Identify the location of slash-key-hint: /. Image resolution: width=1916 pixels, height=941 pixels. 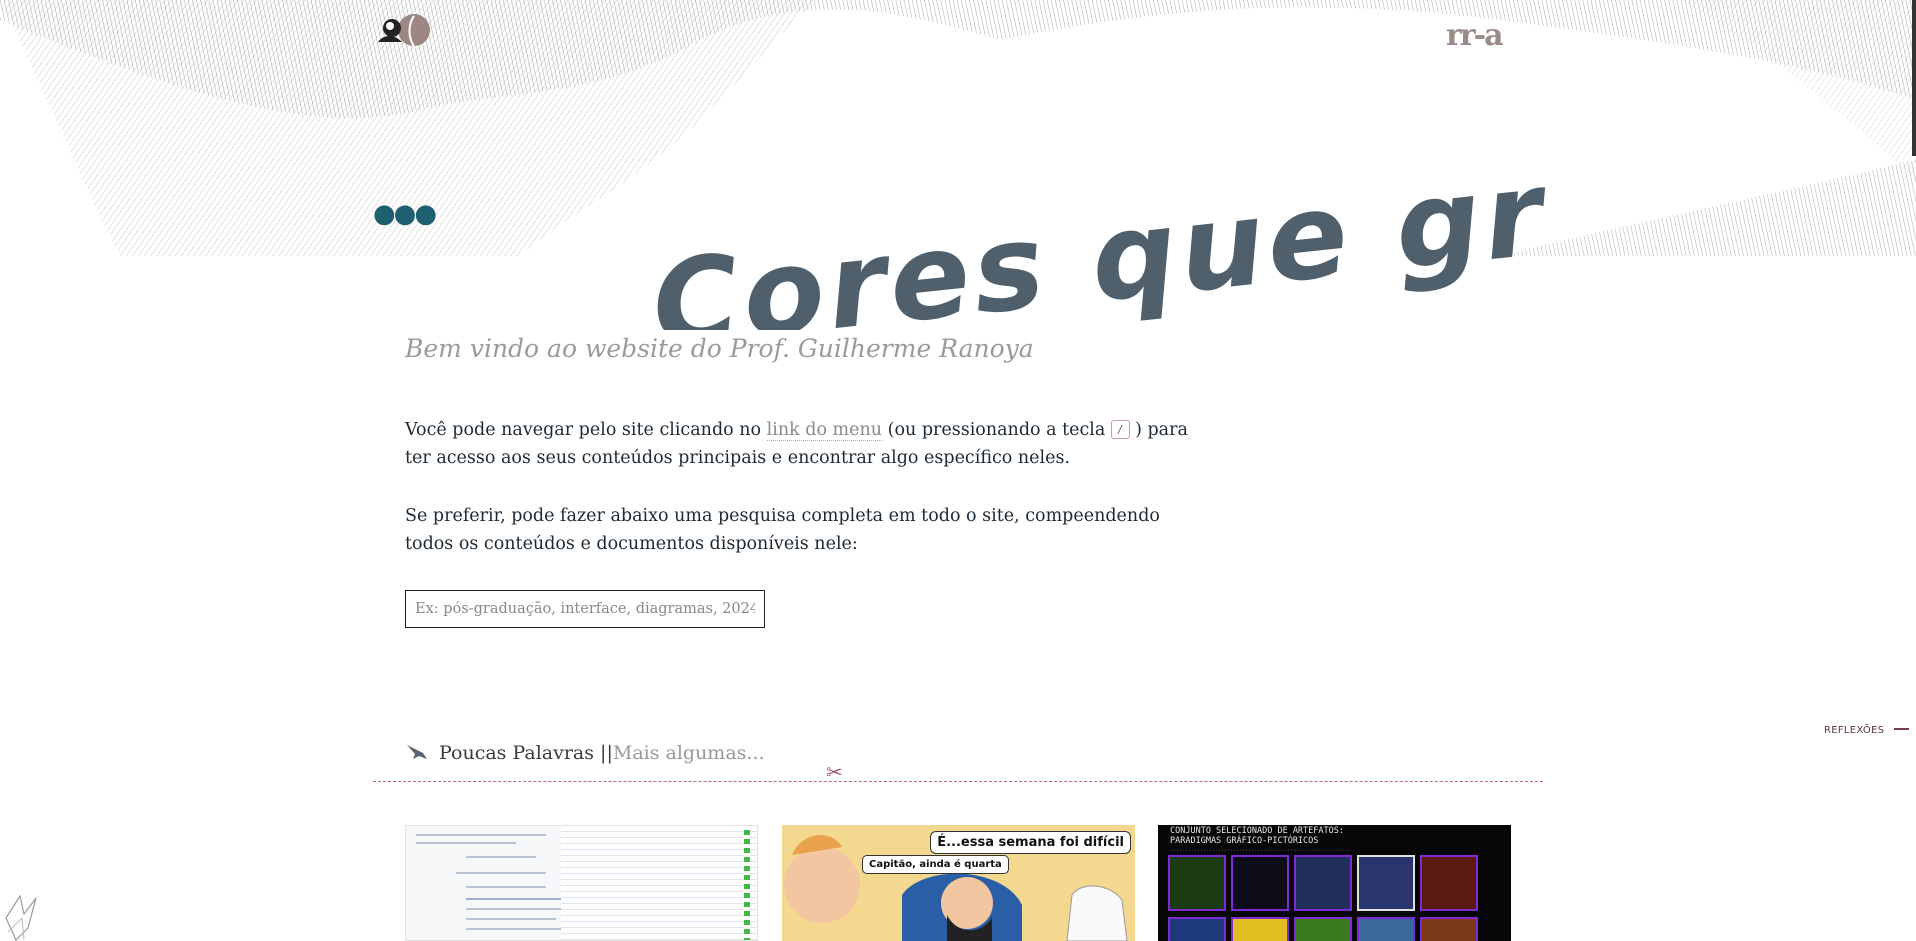
(1120, 429).